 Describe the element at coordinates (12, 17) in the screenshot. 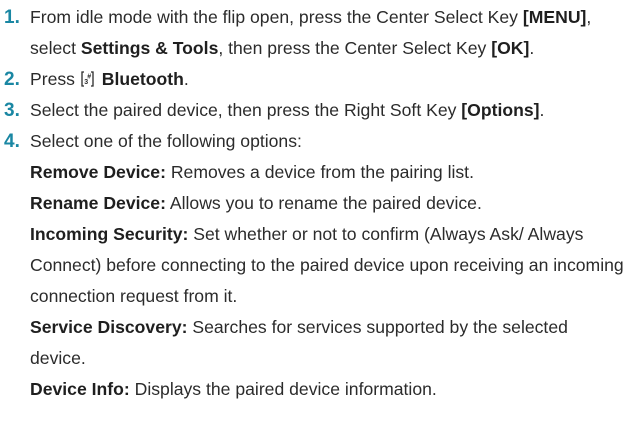

I see `step-number: 1.` at that location.